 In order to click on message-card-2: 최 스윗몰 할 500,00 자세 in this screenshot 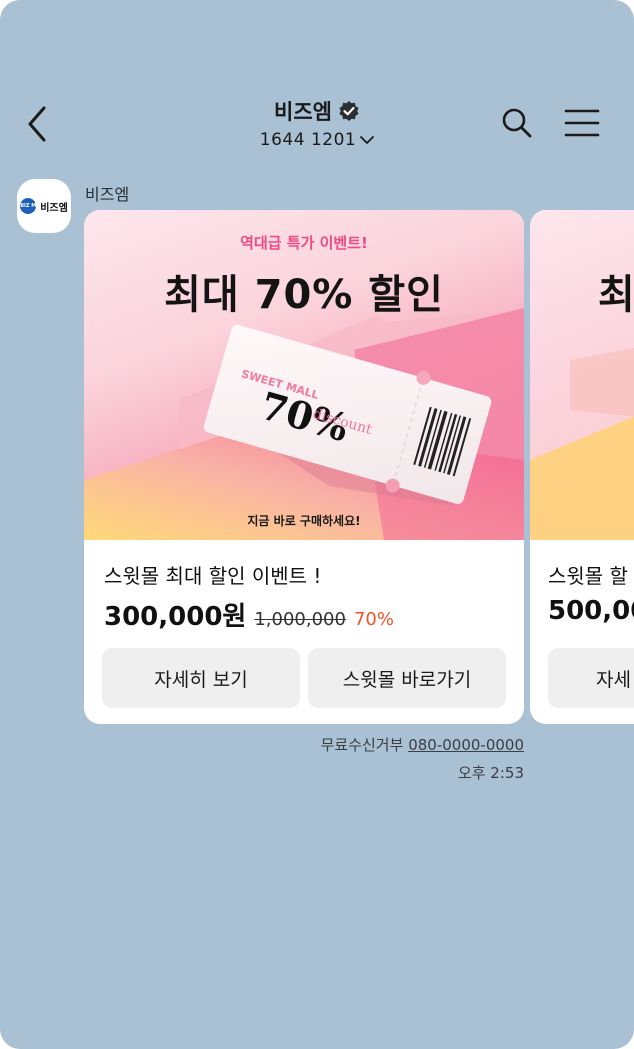, I will do `click(582, 467)`.